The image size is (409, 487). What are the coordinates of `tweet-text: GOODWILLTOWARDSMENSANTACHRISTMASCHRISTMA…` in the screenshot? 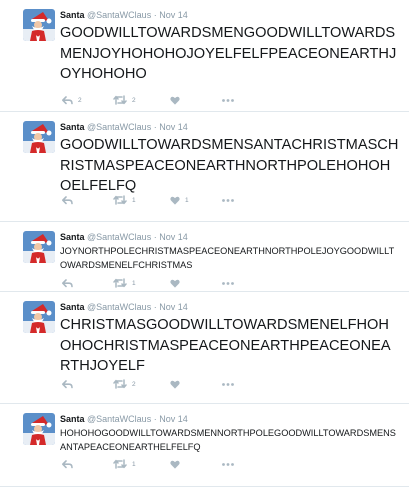 It's located at (229, 165).